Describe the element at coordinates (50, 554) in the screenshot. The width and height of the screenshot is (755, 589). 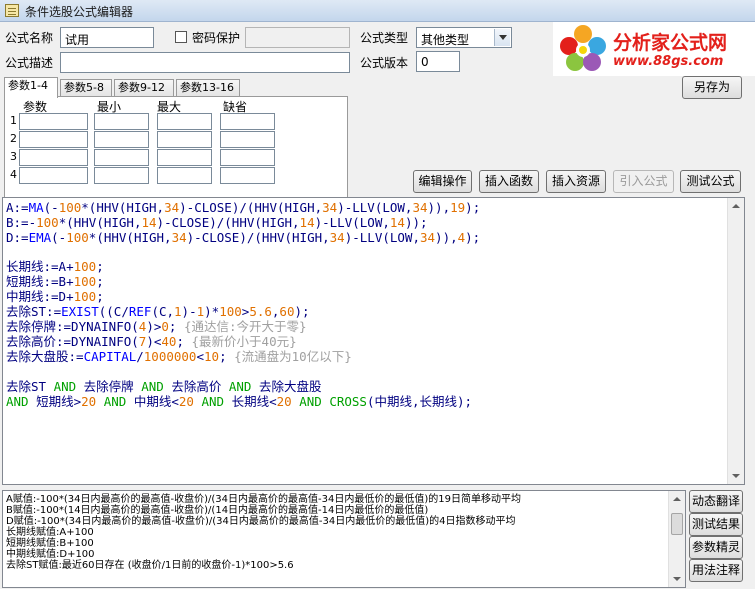
I see `output-line: 中期线赋值:D+100` at that location.